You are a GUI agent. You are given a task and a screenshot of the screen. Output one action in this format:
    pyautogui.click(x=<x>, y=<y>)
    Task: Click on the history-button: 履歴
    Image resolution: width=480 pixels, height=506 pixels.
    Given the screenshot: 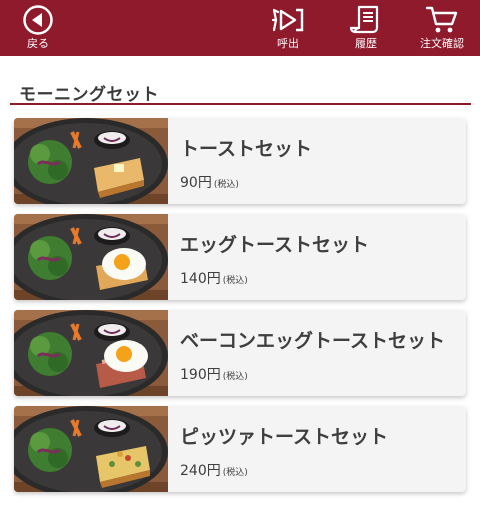 What is the action you would take?
    pyautogui.click(x=366, y=28)
    